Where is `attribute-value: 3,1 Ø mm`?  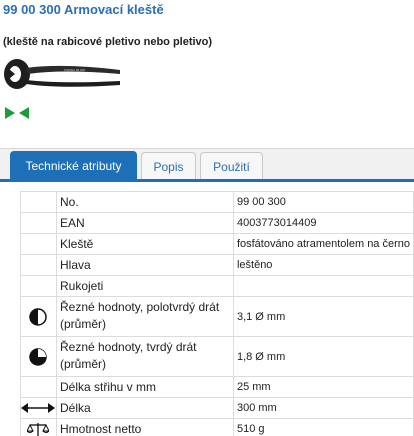 attribute-value: 3,1 Ø mm is located at coordinates (323, 316).